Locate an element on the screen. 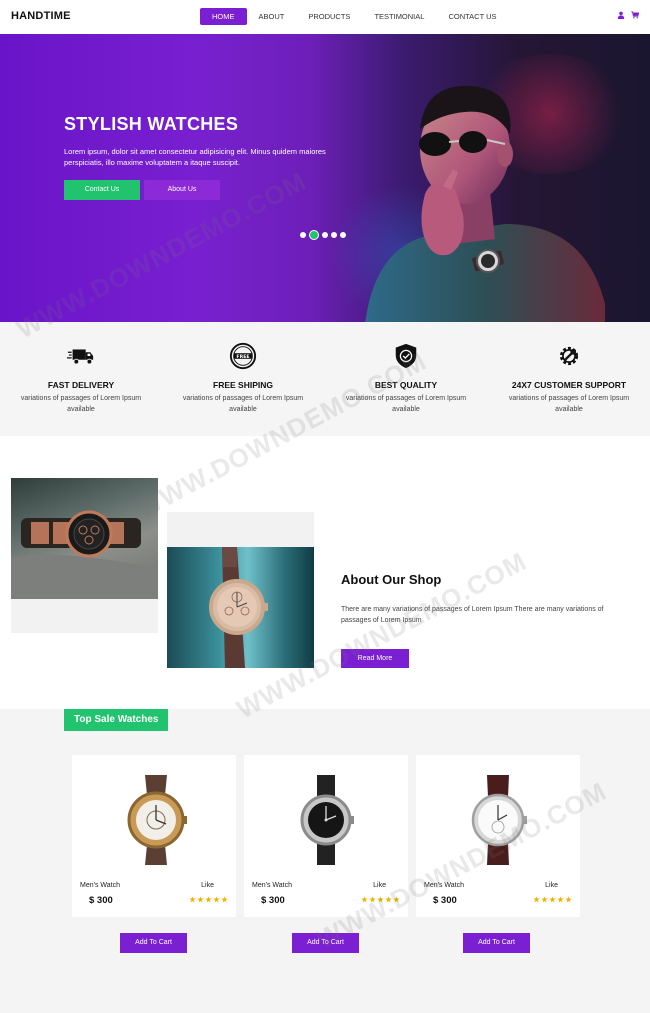 This screenshot has height=1013, width=650. slider-dot-active is located at coordinates (314, 235).